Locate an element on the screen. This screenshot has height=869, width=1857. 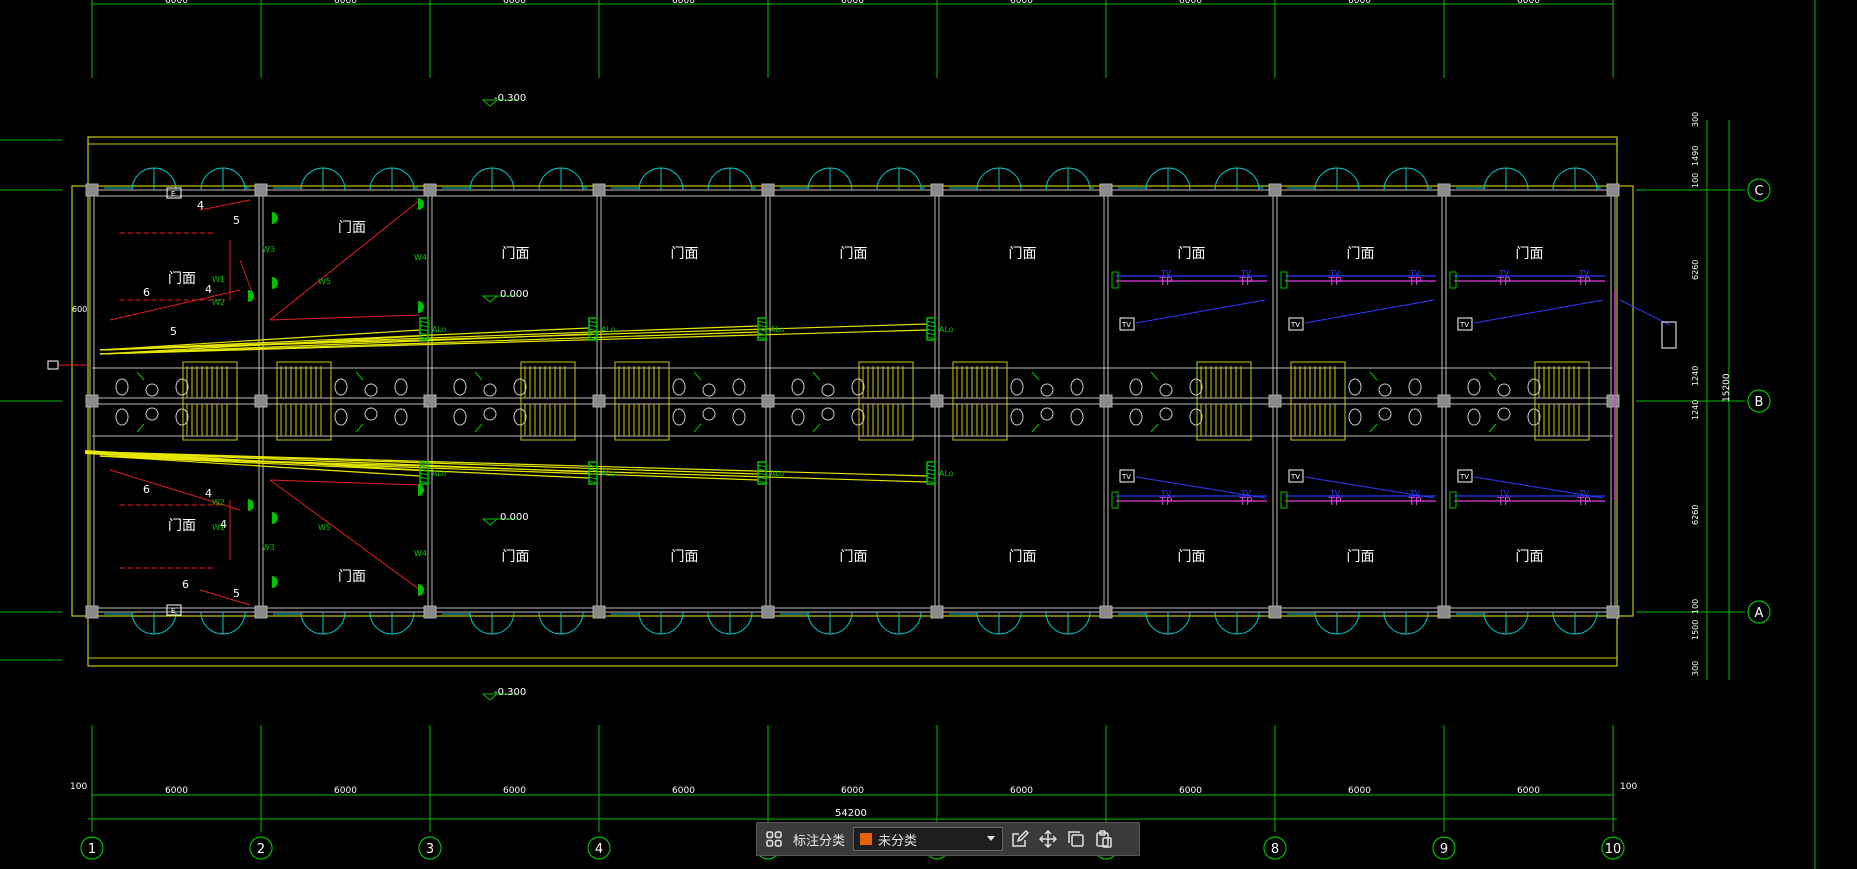
move-icon is located at coordinates (1048, 839).